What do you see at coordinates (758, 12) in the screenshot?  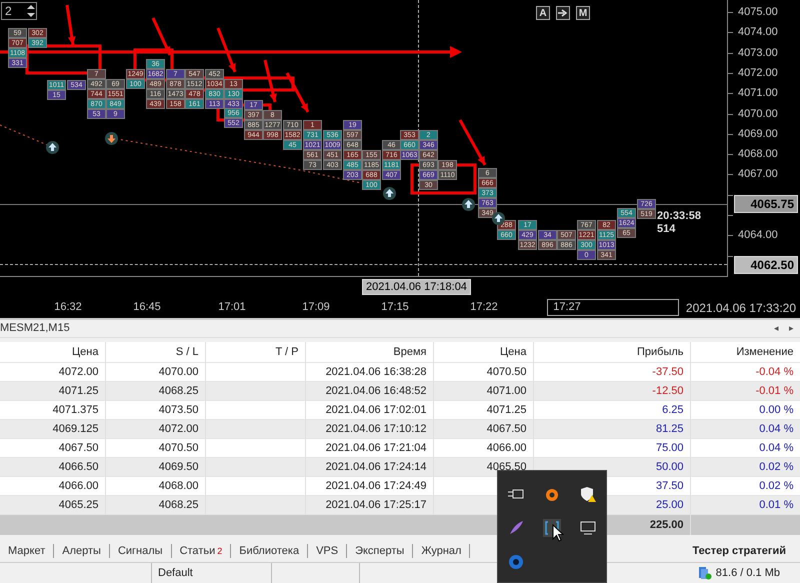 I see `price-label: 4075.00` at bounding box center [758, 12].